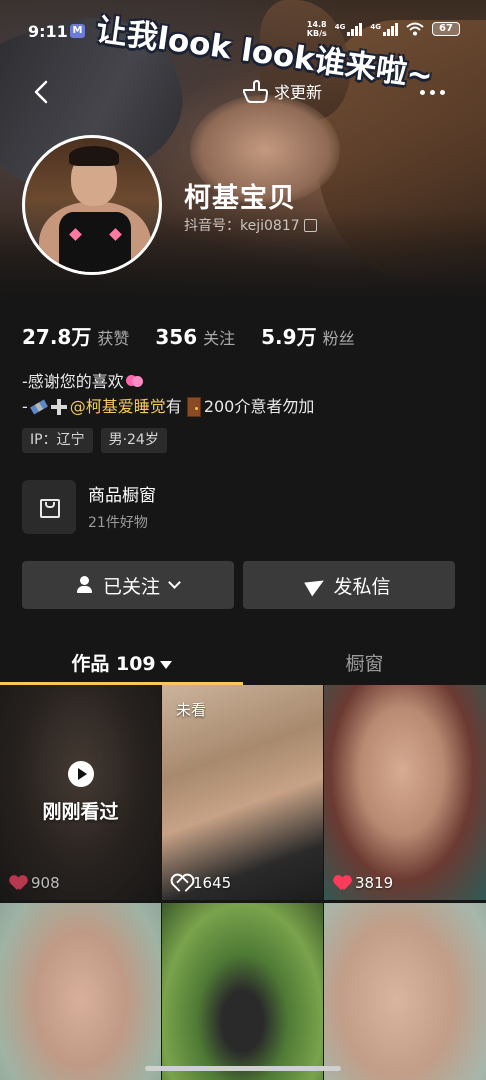 The height and width of the screenshot is (1080, 486). What do you see at coordinates (255, 91) in the screenshot?
I see `pointing-hand-icon` at bounding box center [255, 91].